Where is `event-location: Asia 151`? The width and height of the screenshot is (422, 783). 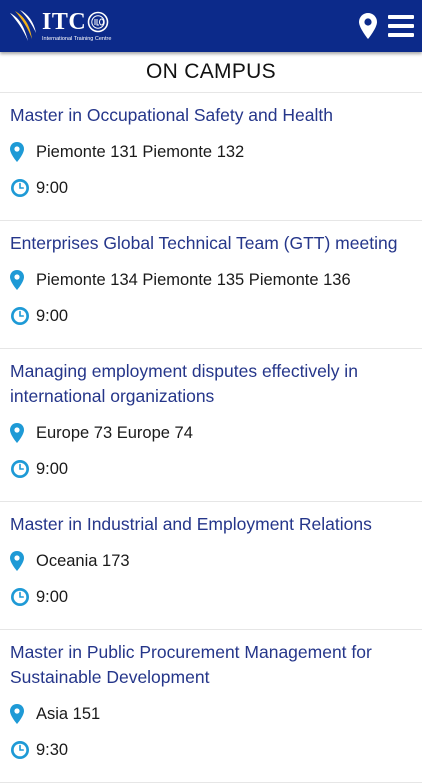
event-location: Asia 151 is located at coordinates (68, 713).